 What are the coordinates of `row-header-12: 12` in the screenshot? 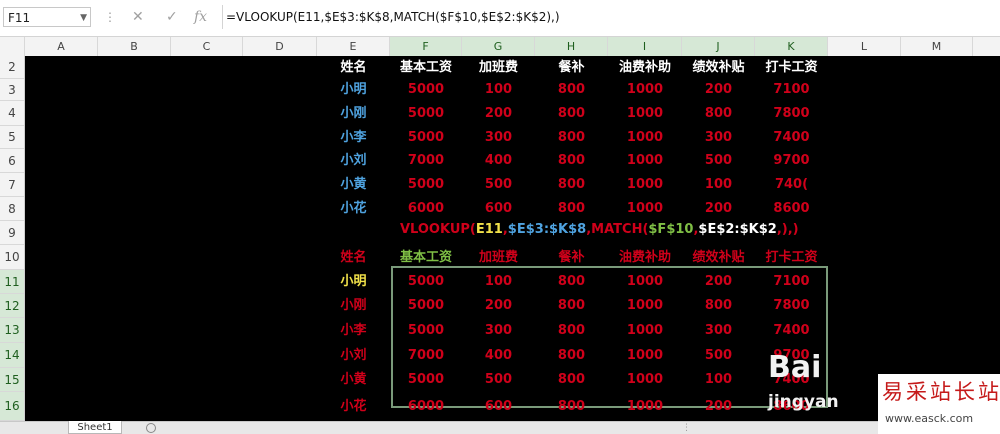 It's located at (12, 306).